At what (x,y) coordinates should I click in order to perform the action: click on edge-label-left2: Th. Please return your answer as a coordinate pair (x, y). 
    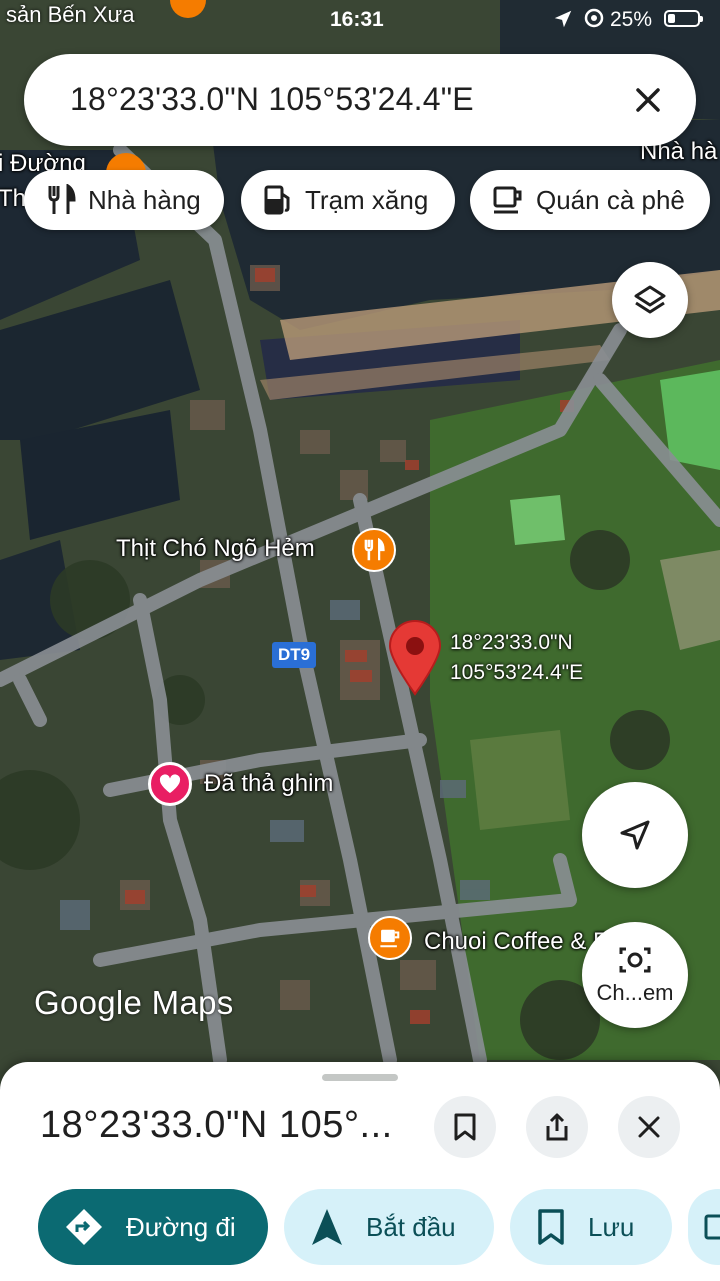
    Looking at the image, I should click on (13, 198).